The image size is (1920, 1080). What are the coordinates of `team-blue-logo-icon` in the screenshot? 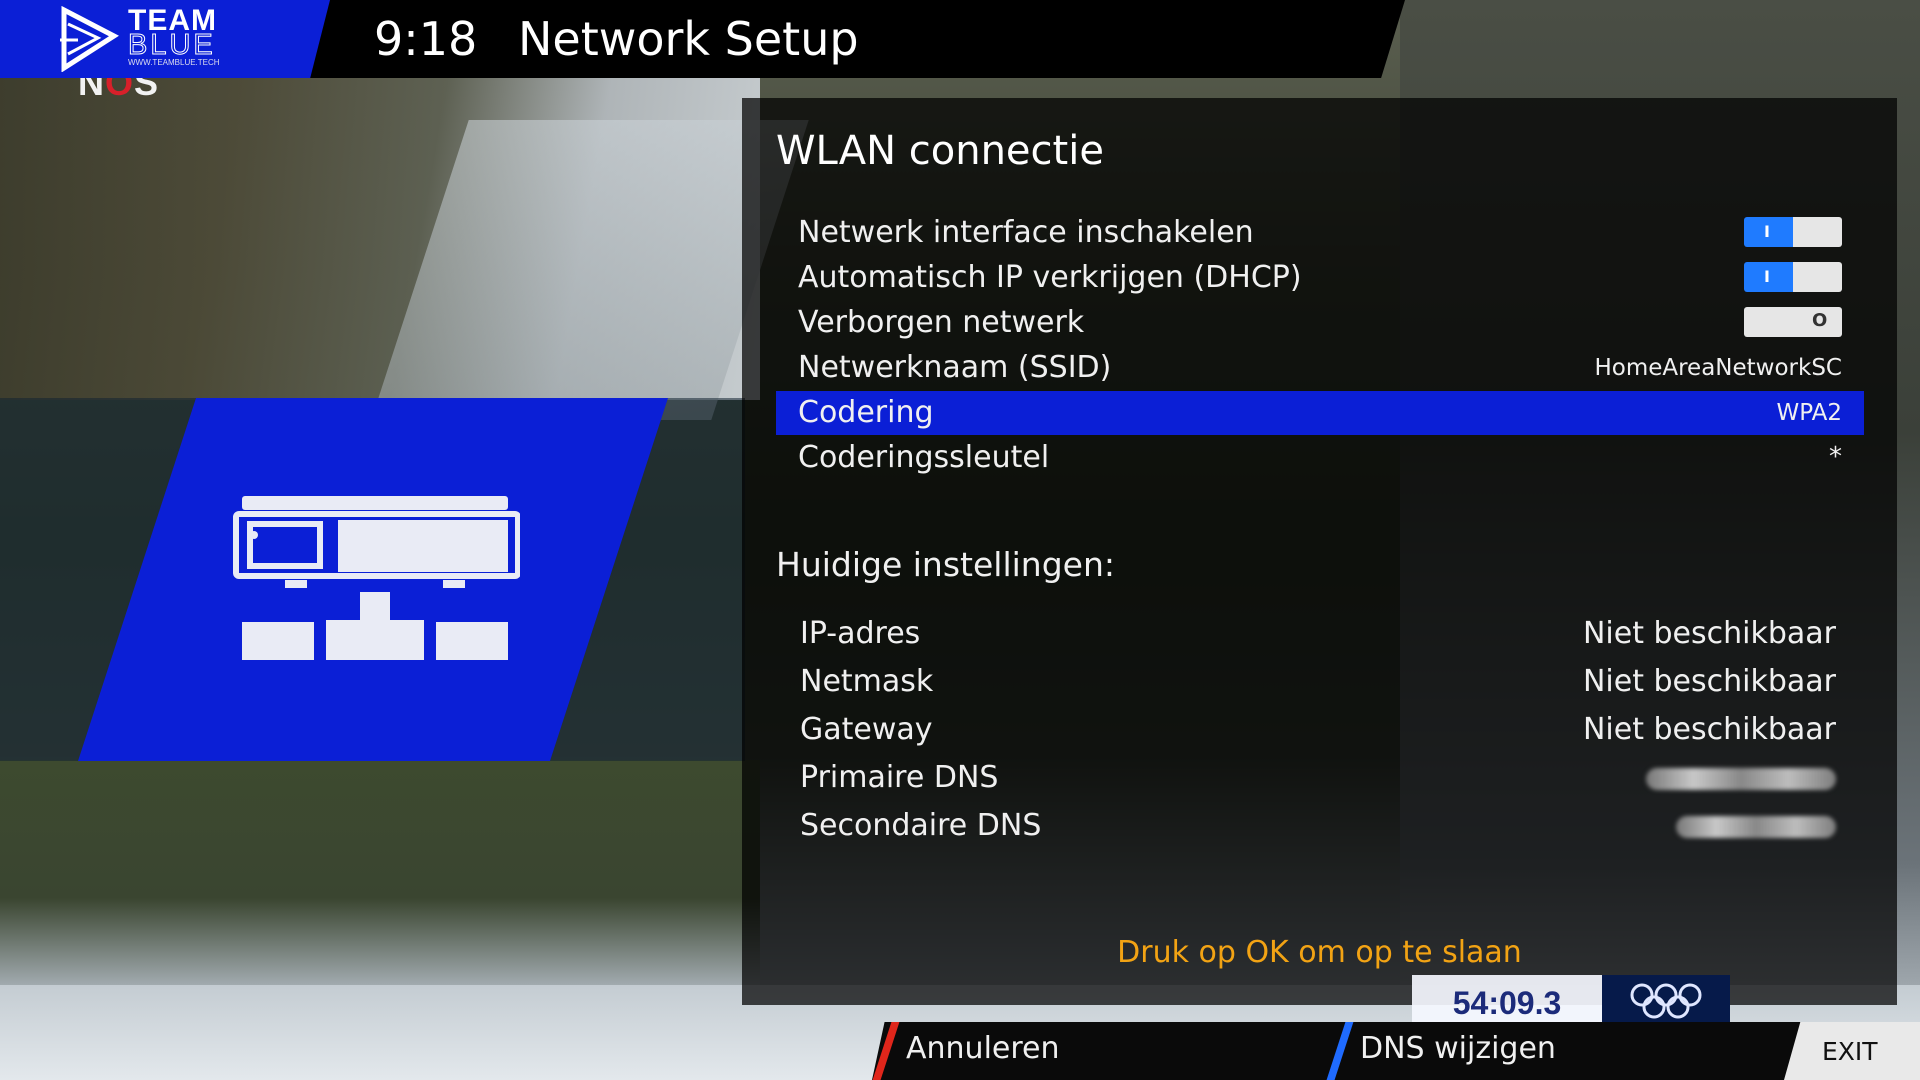 It's located at (89, 39).